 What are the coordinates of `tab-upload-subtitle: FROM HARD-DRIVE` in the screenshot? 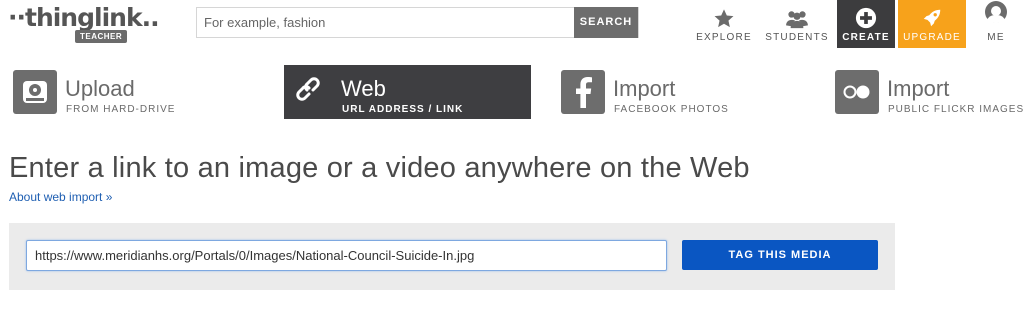 It's located at (121, 109).